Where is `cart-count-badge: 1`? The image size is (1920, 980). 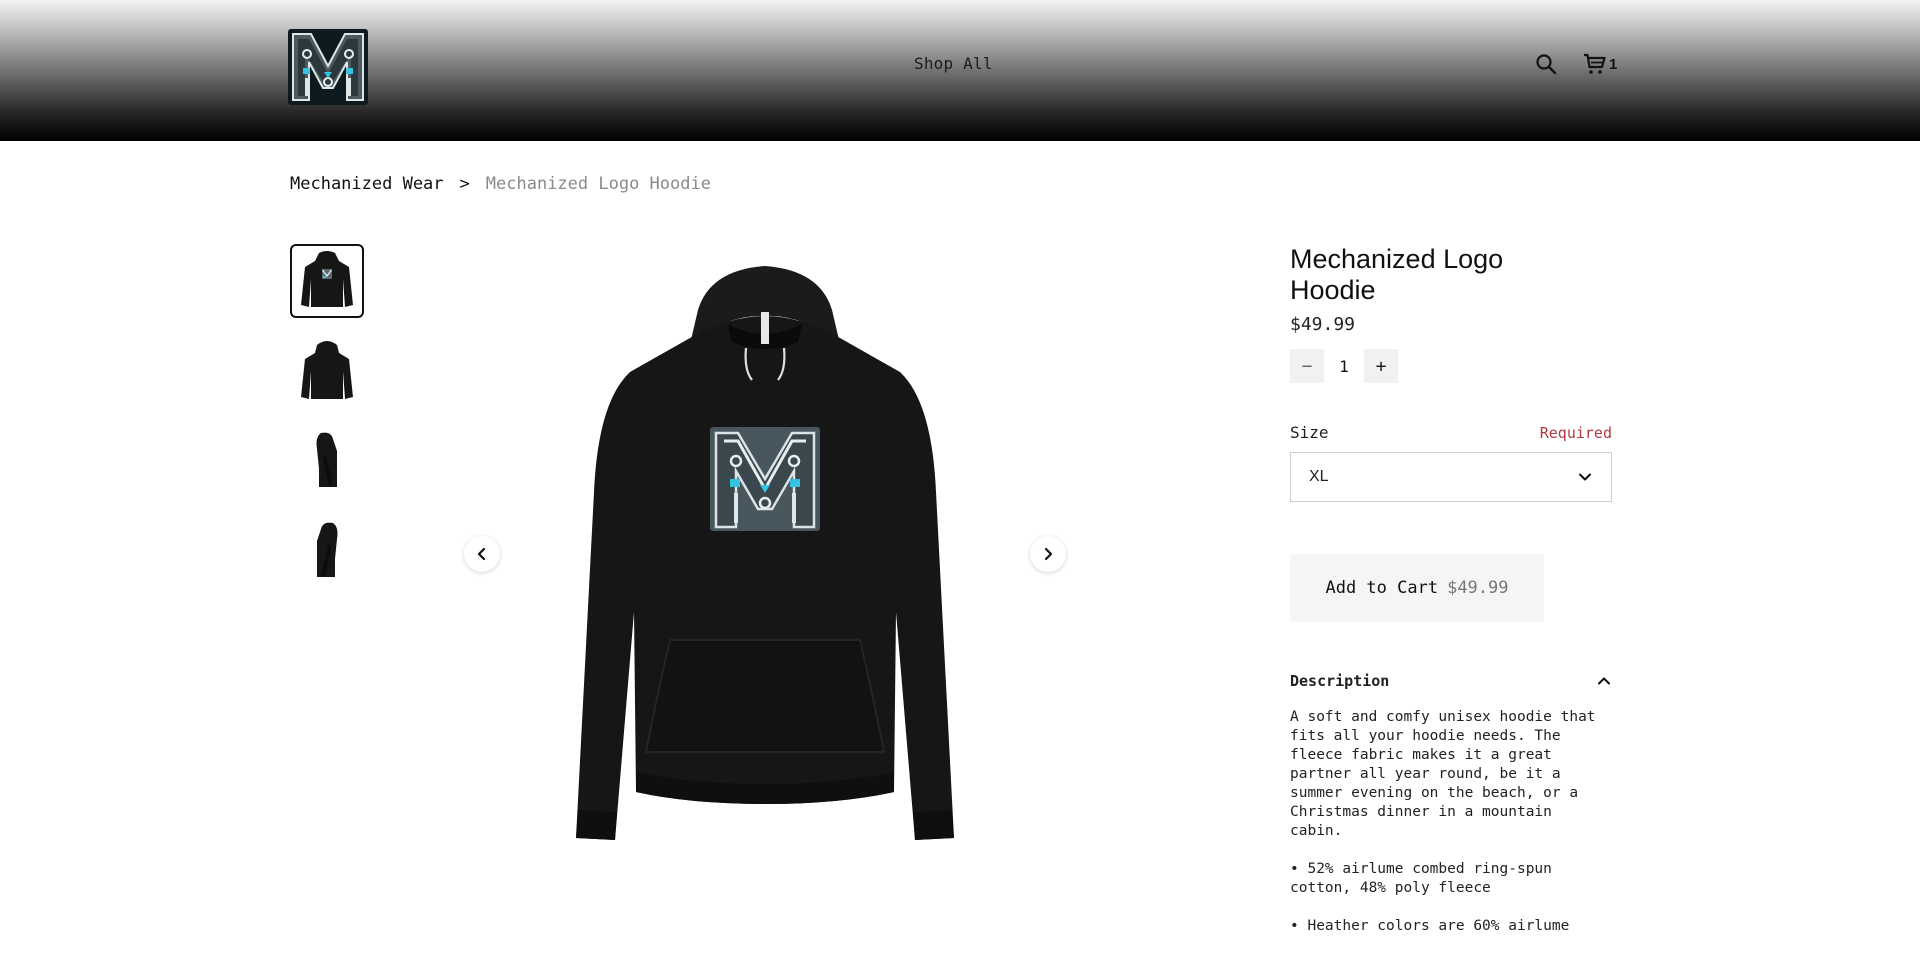 cart-count-badge: 1 is located at coordinates (1613, 64).